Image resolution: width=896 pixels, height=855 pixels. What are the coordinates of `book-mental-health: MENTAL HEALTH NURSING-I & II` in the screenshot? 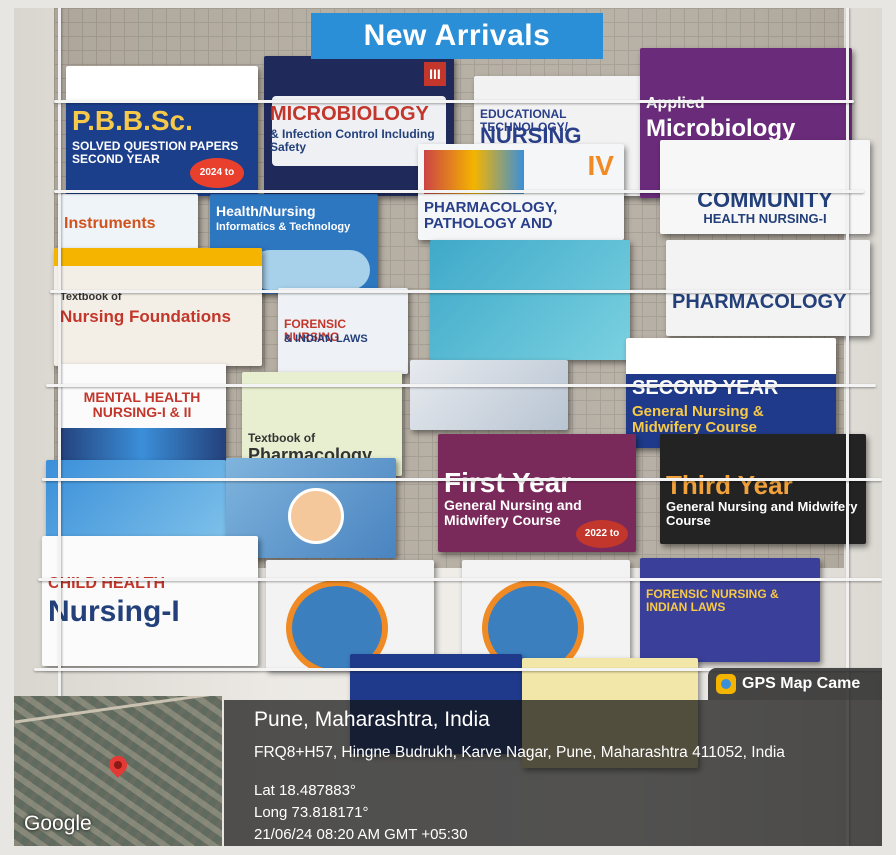 It's located at (142, 413).